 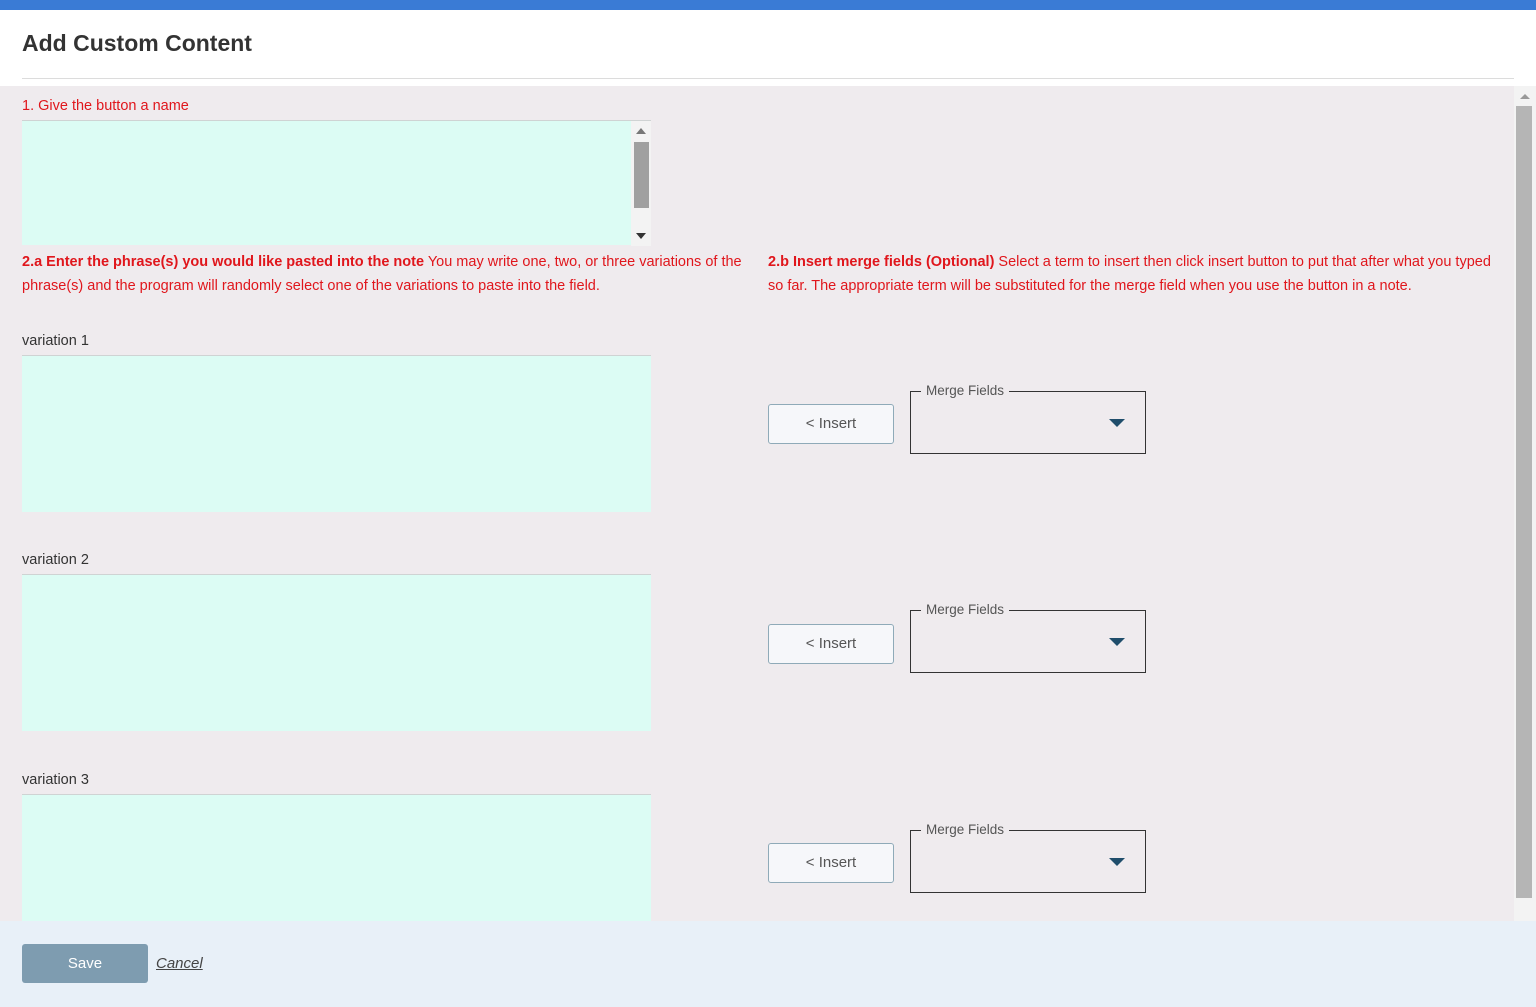 What do you see at coordinates (768, 78) in the screenshot?
I see `header-divider` at bounding box center [768, 78].